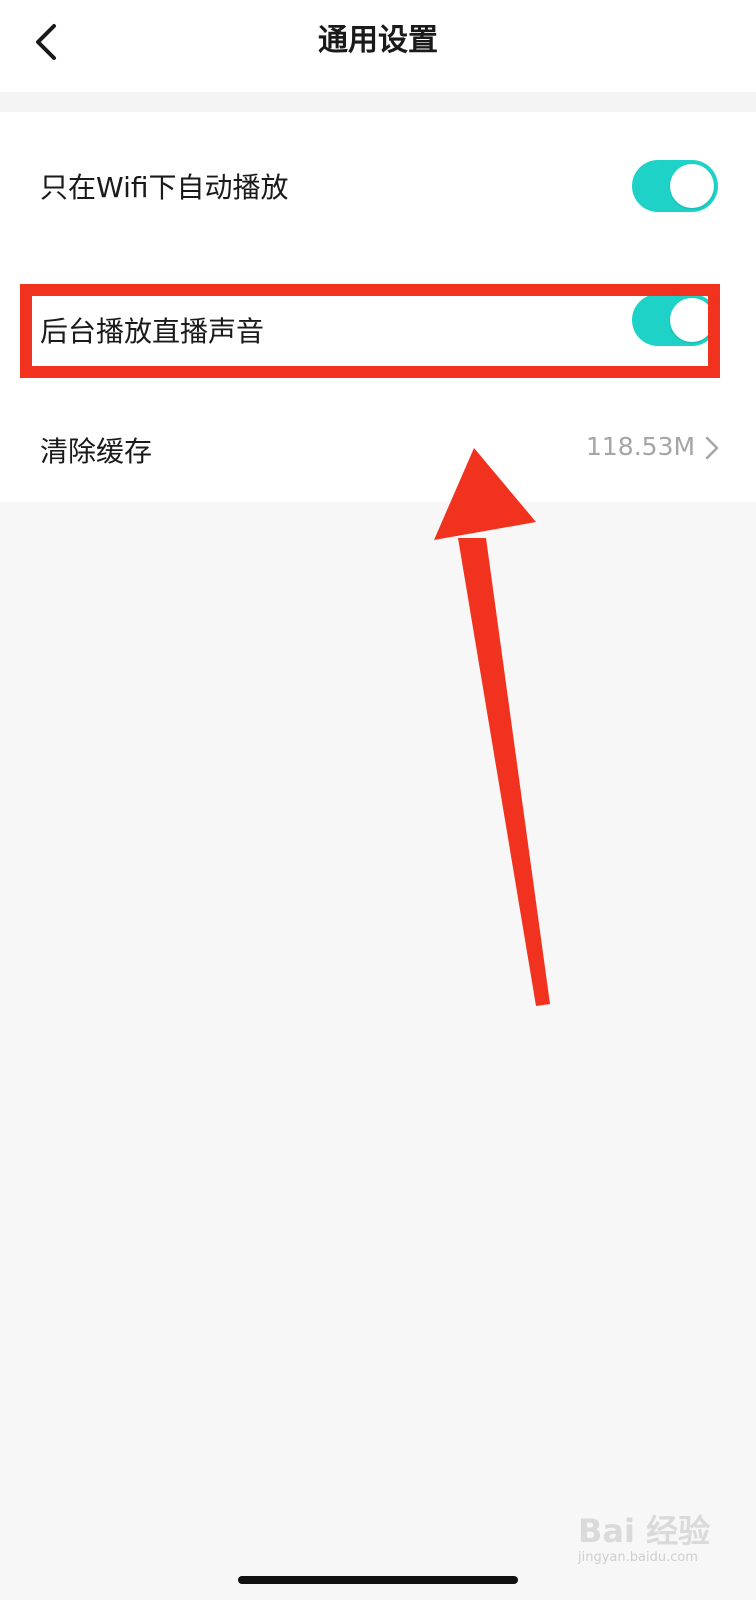  I want to click on watermark: Bai 经验 jingyan.baidu.com, so click(658, 1538).